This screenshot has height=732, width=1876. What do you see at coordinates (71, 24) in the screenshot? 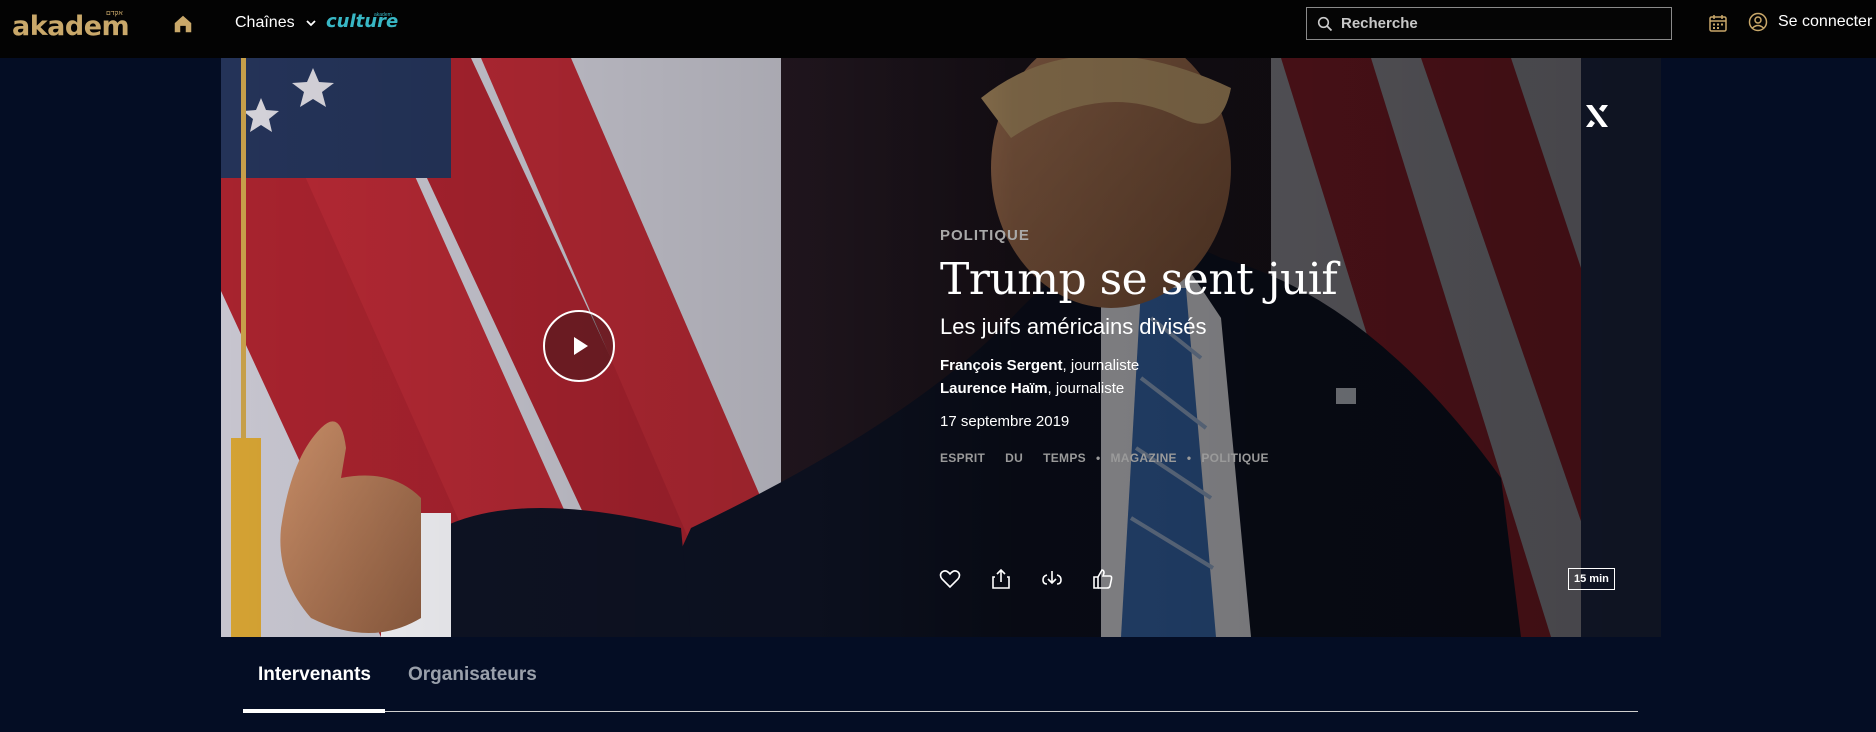
I see `akadem-logo: akadem אקדם` at bounding box center [71, 24].